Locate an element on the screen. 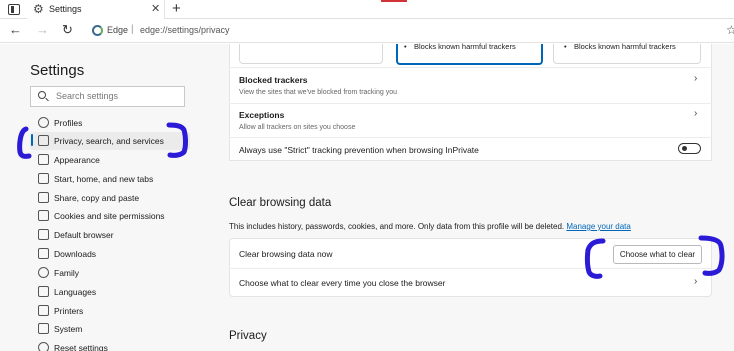 This screenshot has width=734, height=351. sidebar-item-start-home: Start, home, and new tabs is located at coordinates (110, 179).